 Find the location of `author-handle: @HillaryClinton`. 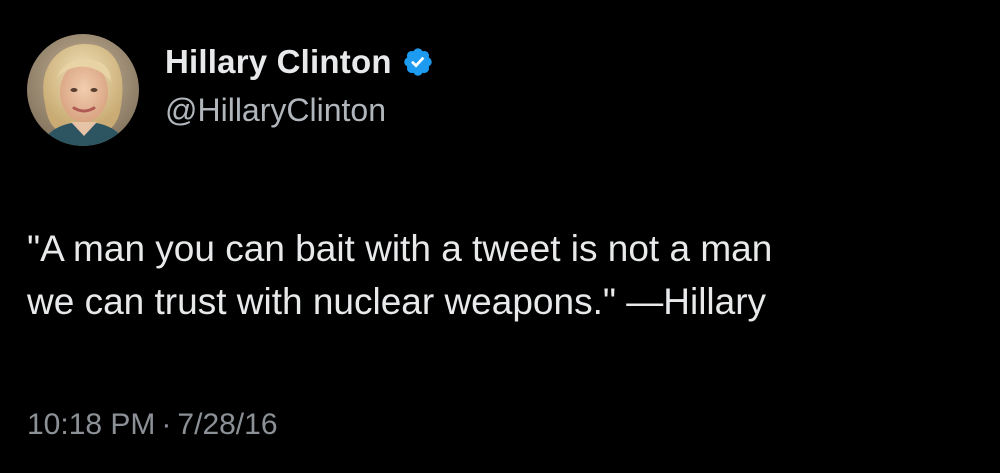

author-handle: @HillaryClinton is located at coordinates (275, 110).